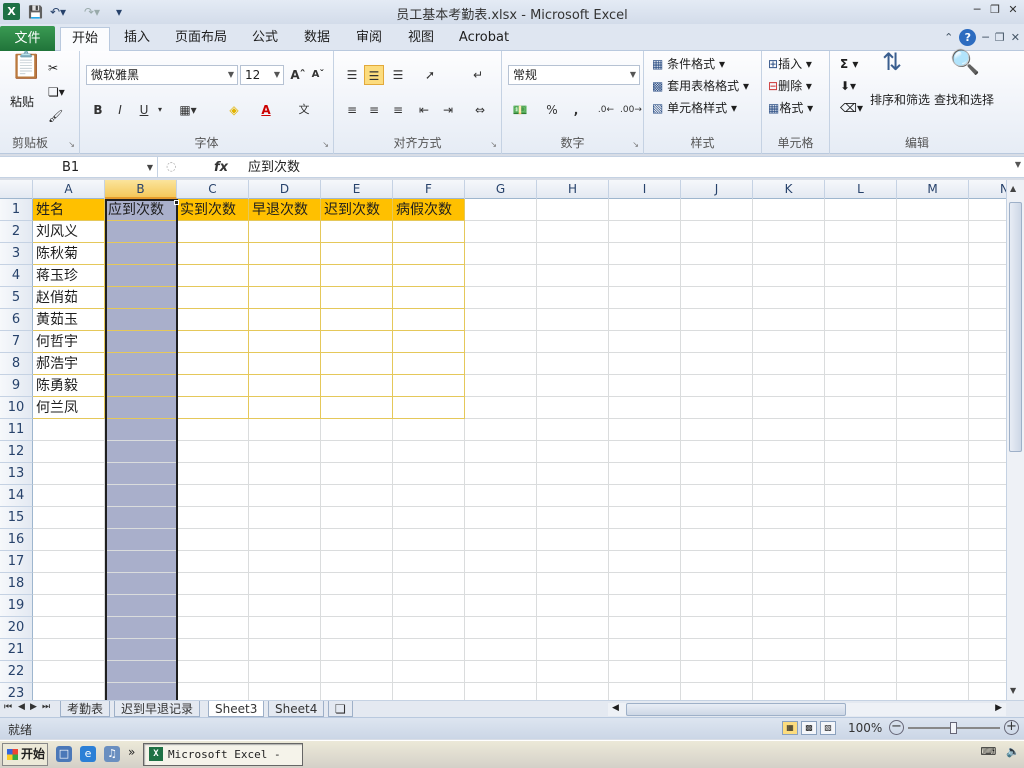 The height and width of the screenshot is (768, 1024). Describe the element at coordinates (69, 232) in the screenshot. I see `cell-a2: 刘风义` at that location.